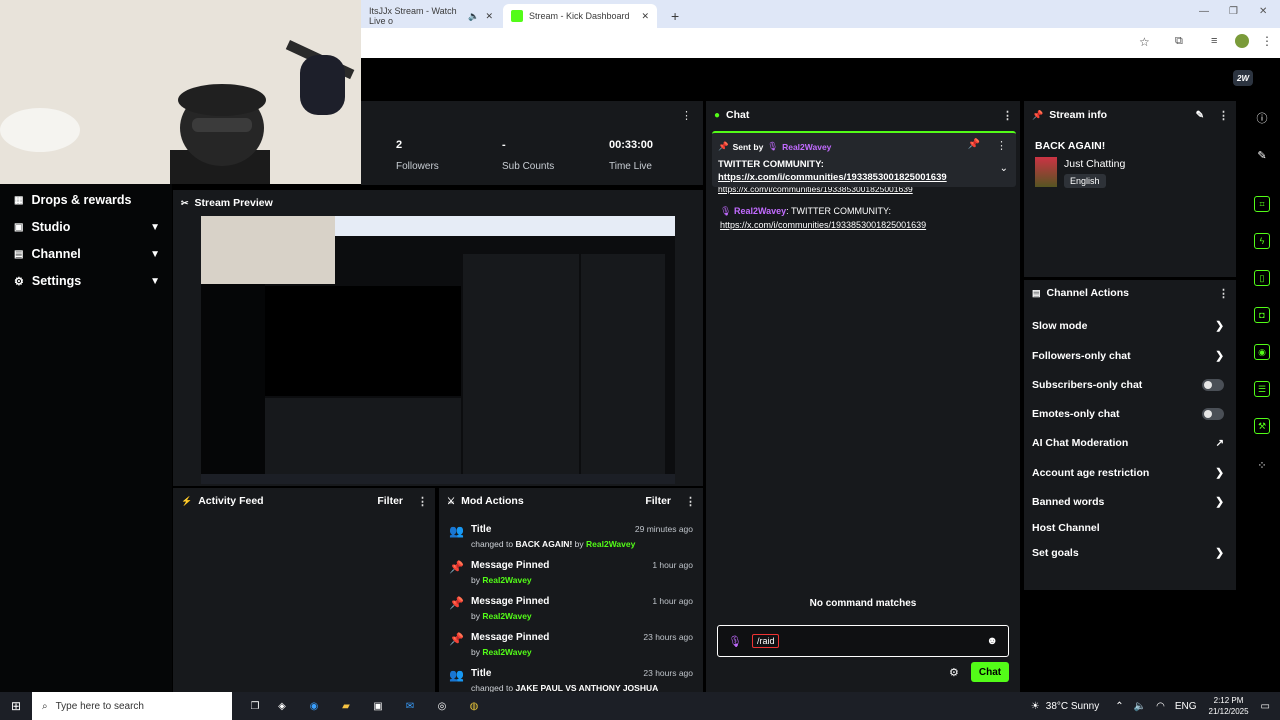  I want to click on action-followers-only-chat: Followers-only chat ❯, so click(1128, 356).